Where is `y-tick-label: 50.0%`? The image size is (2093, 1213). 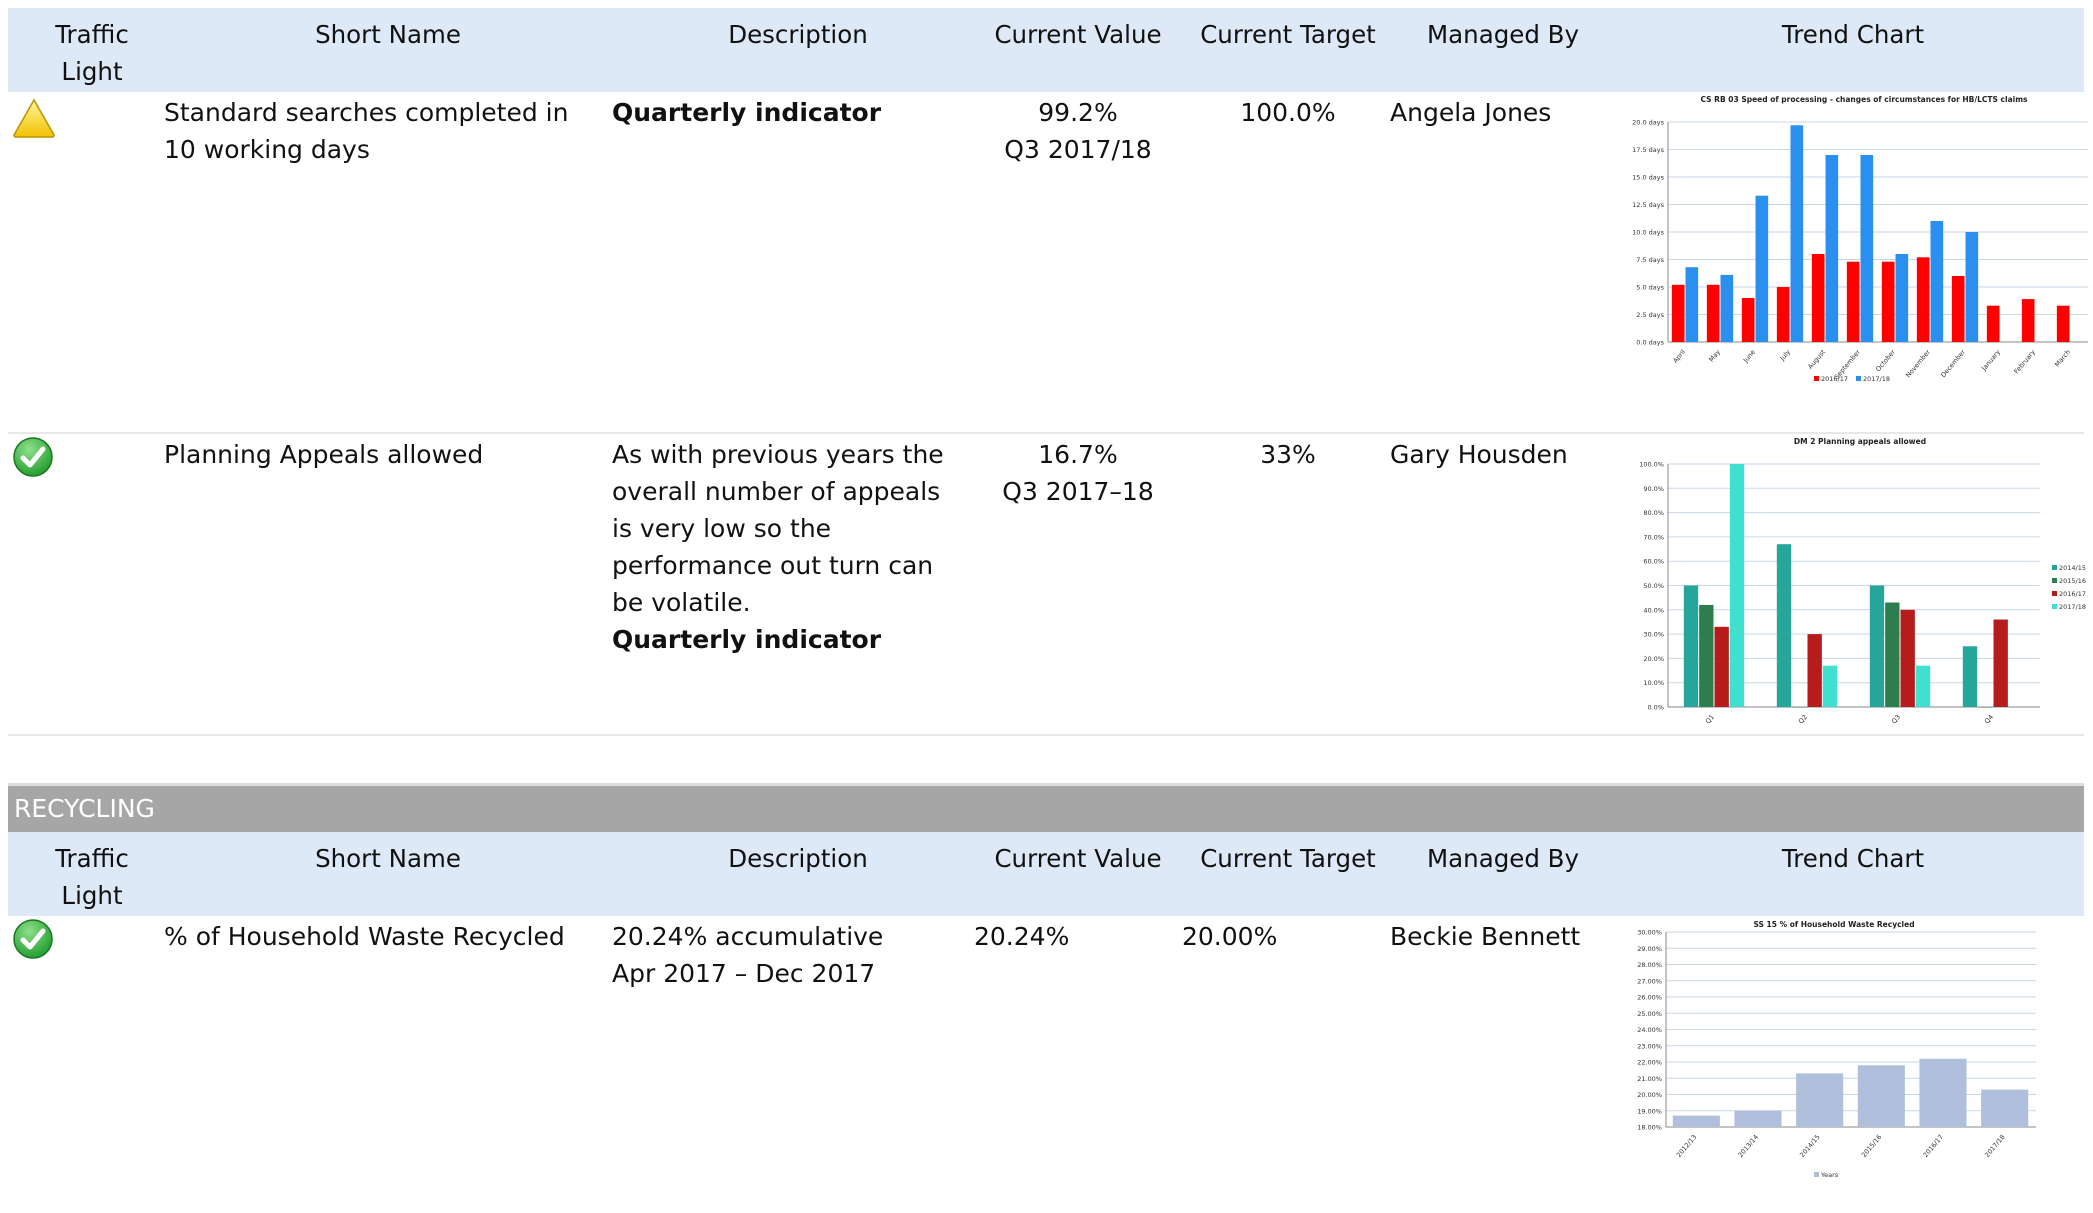 y-tick-label: 50.0% is located at coordinates (1653, 586).